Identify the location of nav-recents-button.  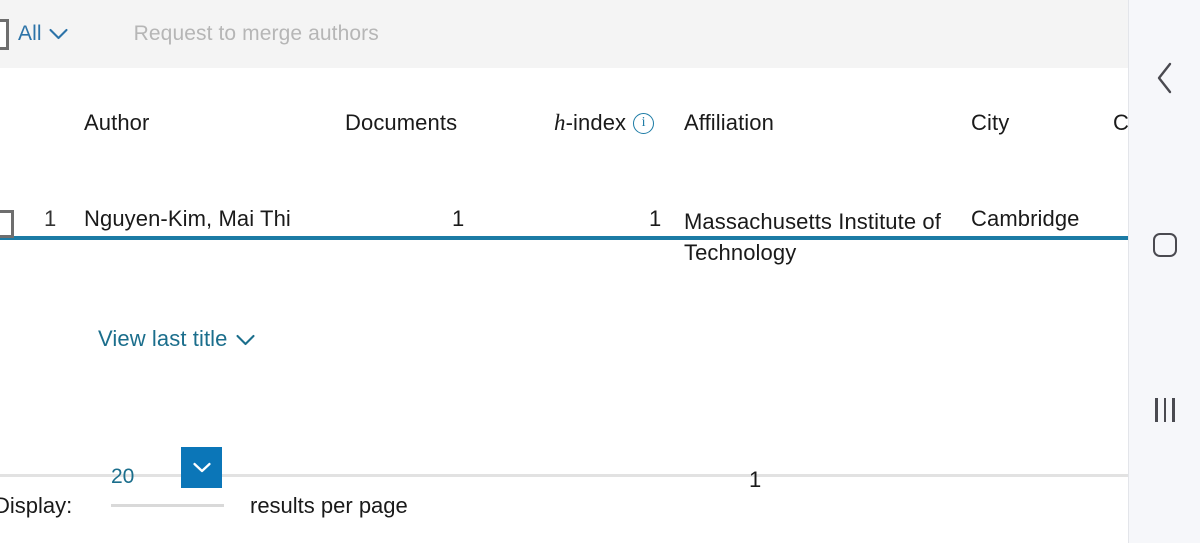
(1164, 410).